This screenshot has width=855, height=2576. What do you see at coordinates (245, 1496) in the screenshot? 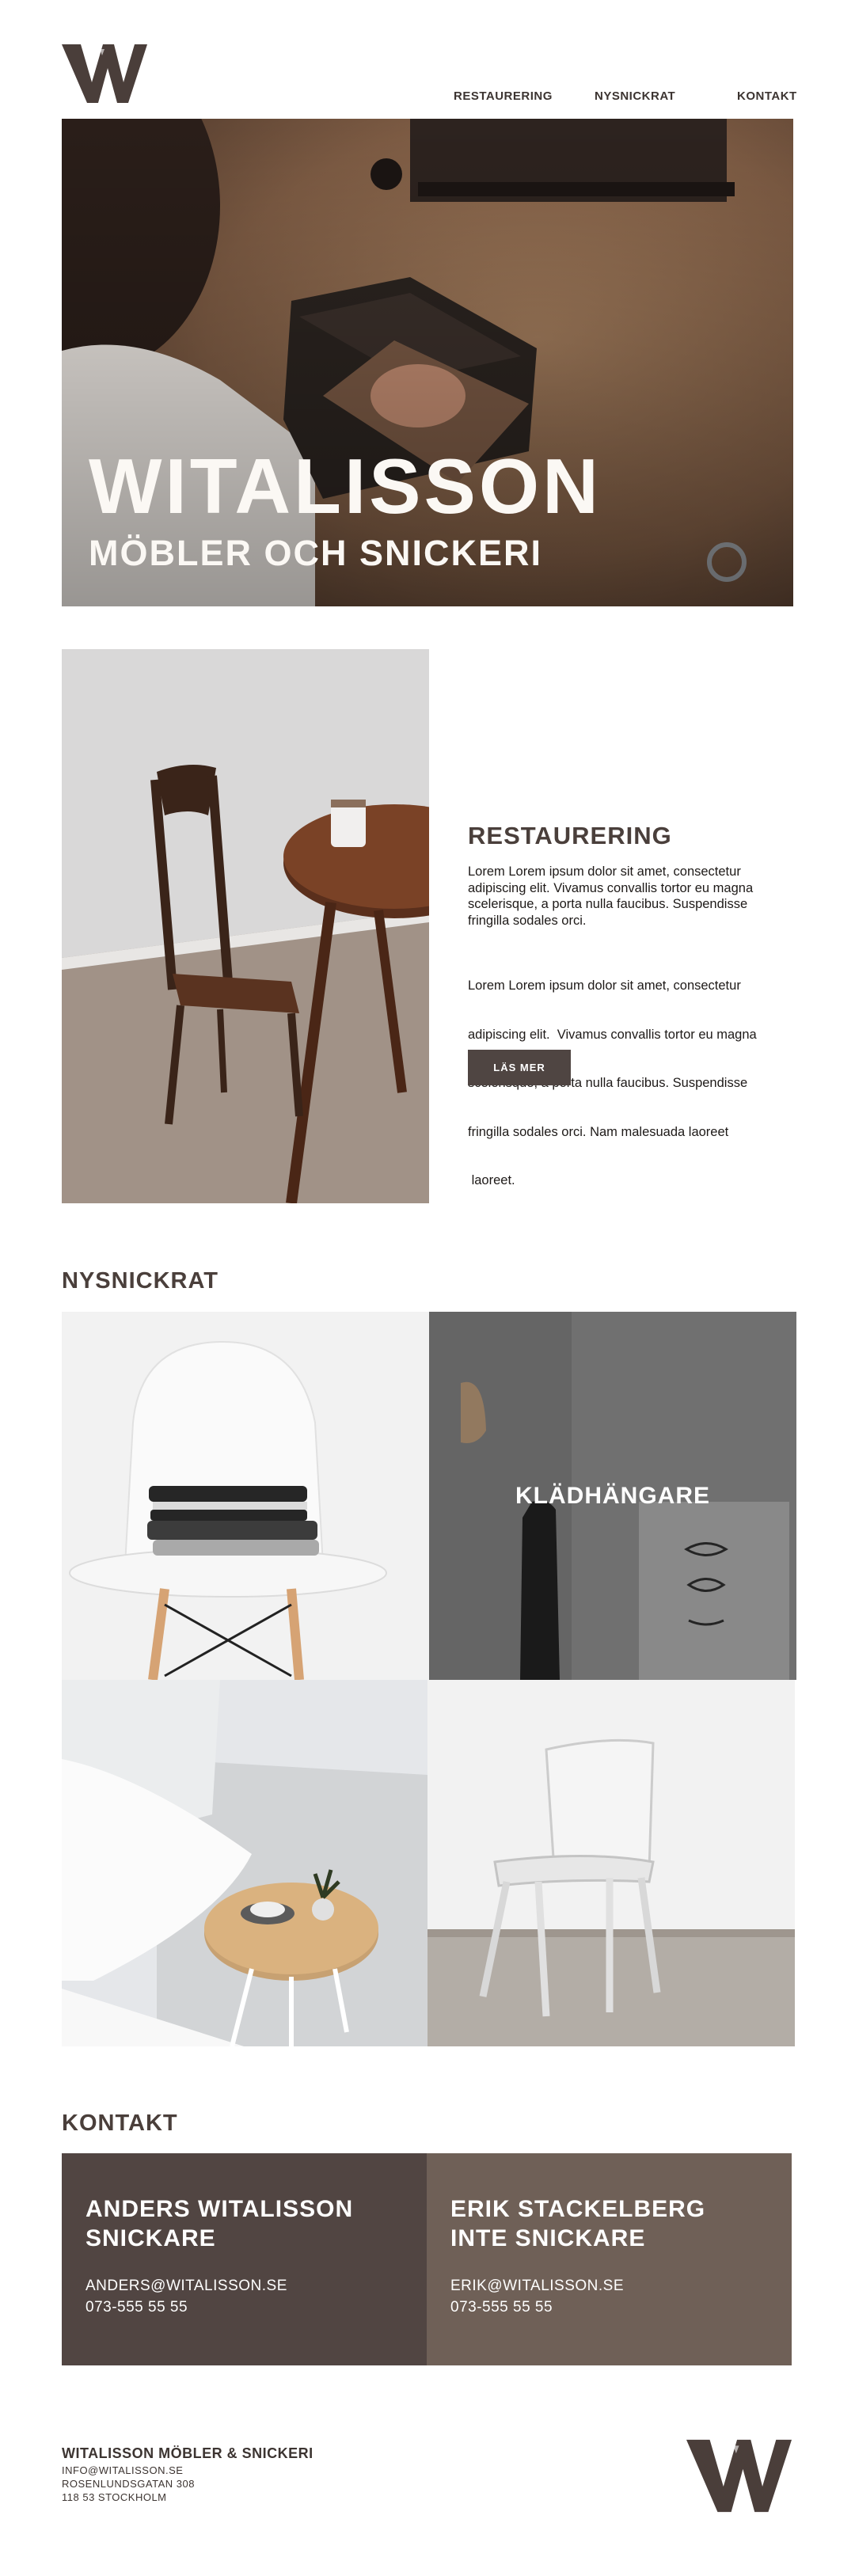
I see `product-tile-chair-textiles` at bounding box center [245, 1496].